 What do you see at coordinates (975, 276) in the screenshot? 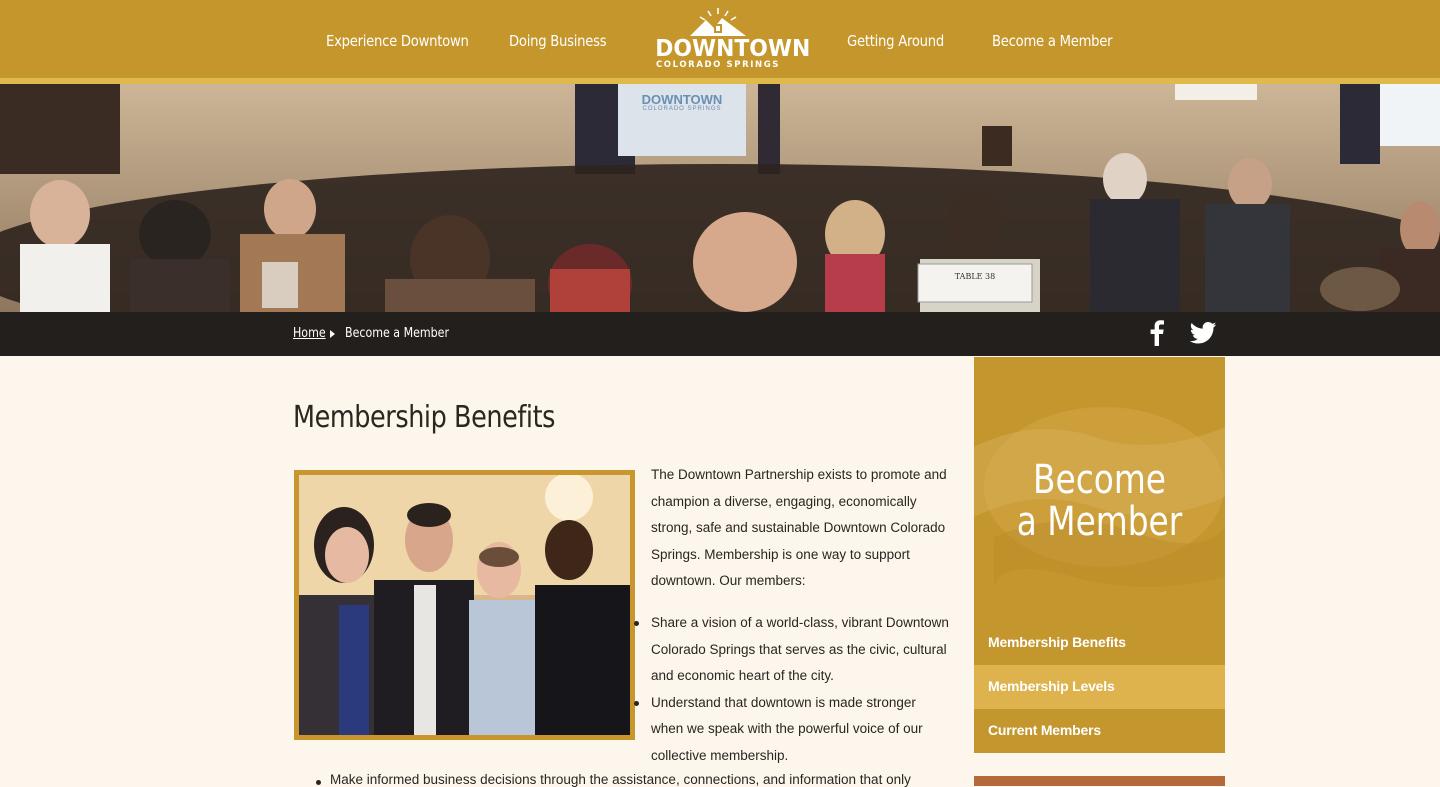
I see `table-number-card: TABLE 38` at bounding box center [975, 276].